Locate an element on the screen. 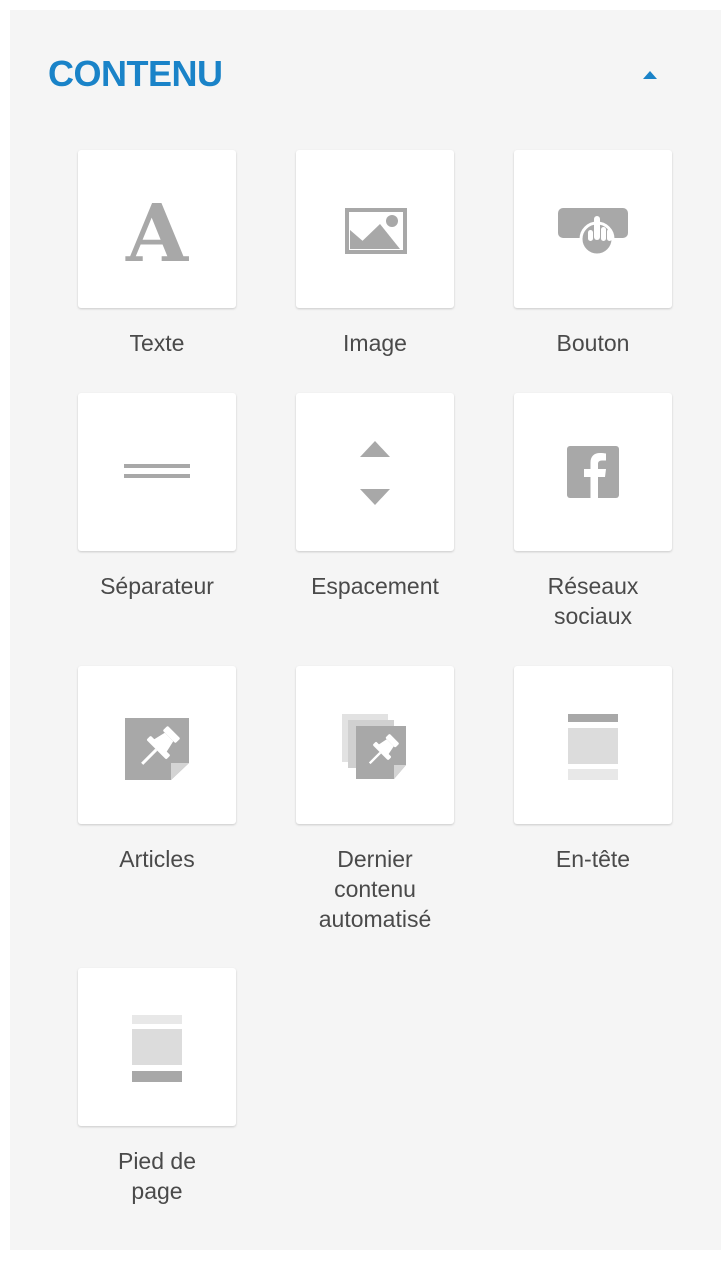 This screenshot has width=721, height=1261. button-click-icon is located at coordinates (593, 232).